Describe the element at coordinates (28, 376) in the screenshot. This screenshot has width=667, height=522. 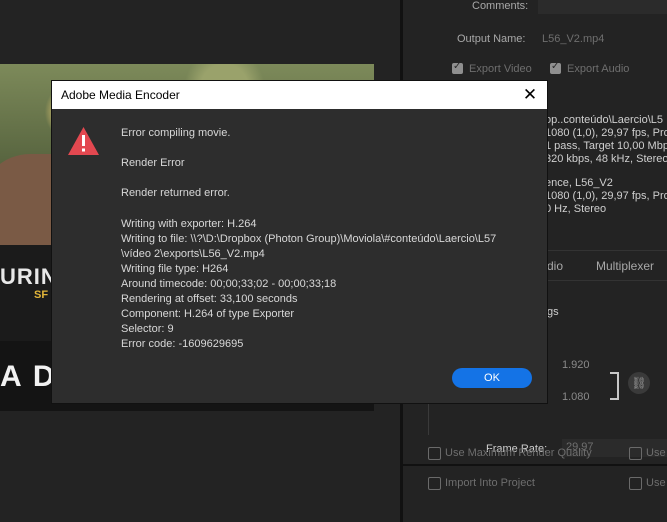
I see `preview-overlay-text-2: A D` at that location.